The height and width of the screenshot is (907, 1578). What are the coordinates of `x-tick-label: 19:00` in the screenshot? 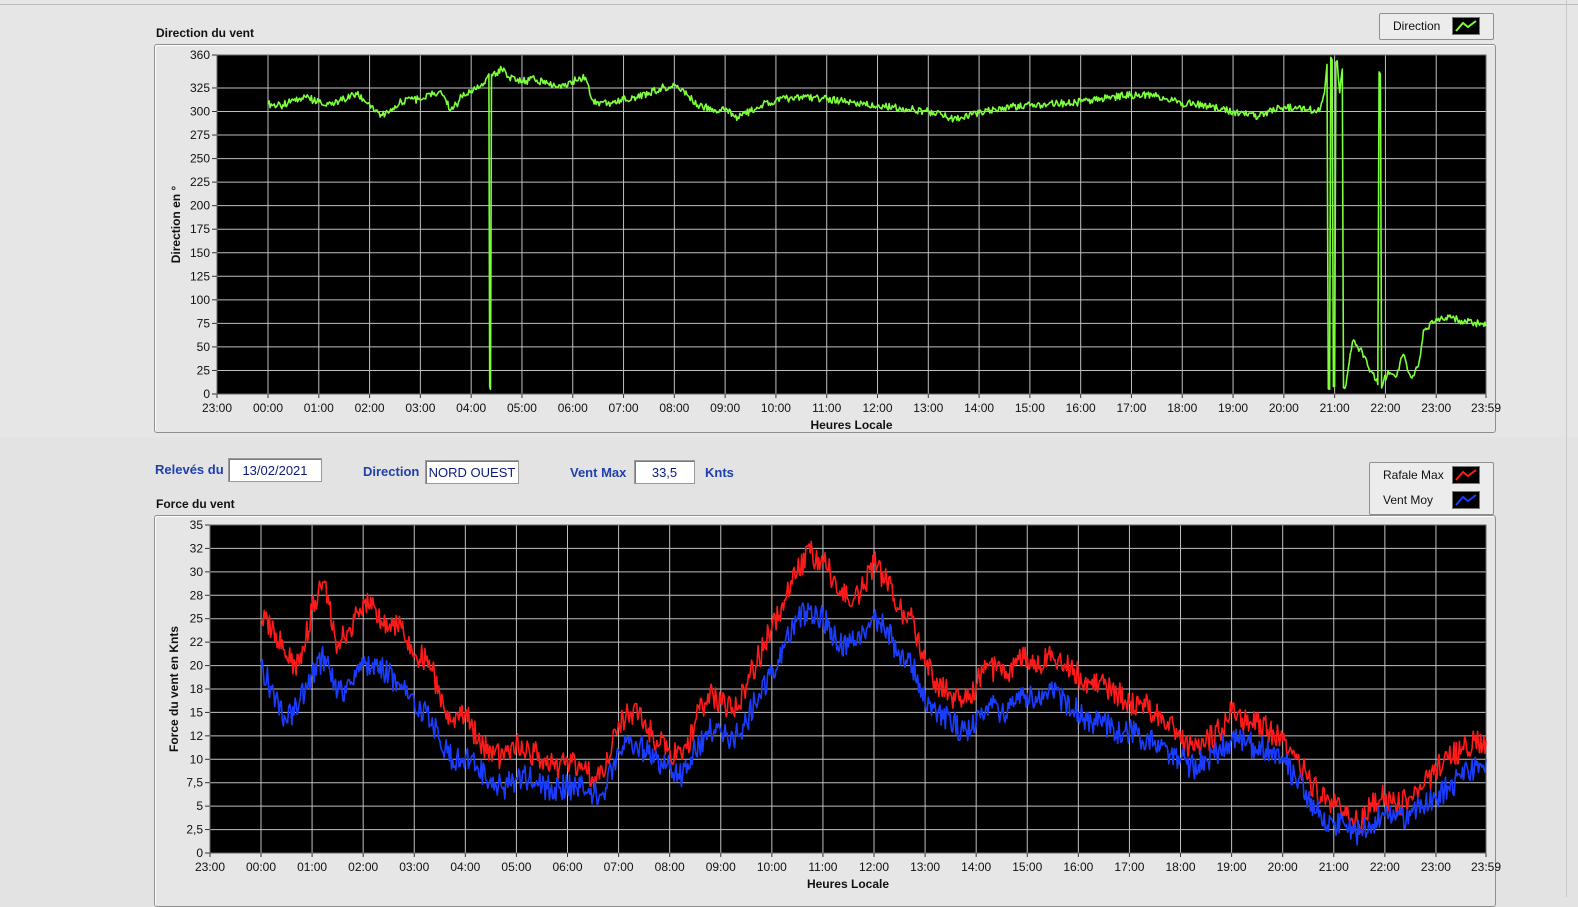 It's located at (1232, 867).